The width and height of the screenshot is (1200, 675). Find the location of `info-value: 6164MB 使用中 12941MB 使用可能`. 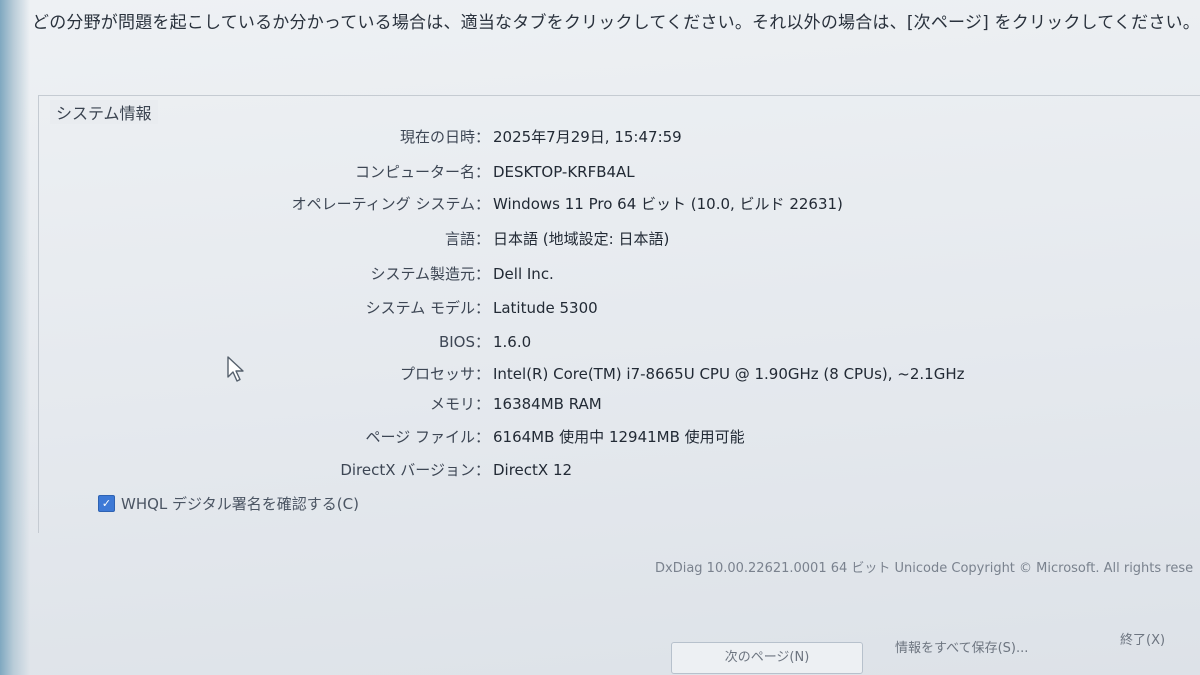

info-value: 6164MB 使用中 12941MB 使用可能 is located at coordinates (619, 437).